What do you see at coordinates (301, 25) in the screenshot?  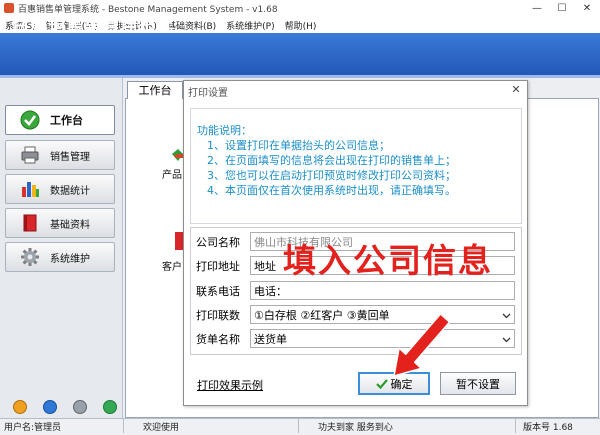 I see `menu-help: 帮助(H)` at bounding box center [301, 25].